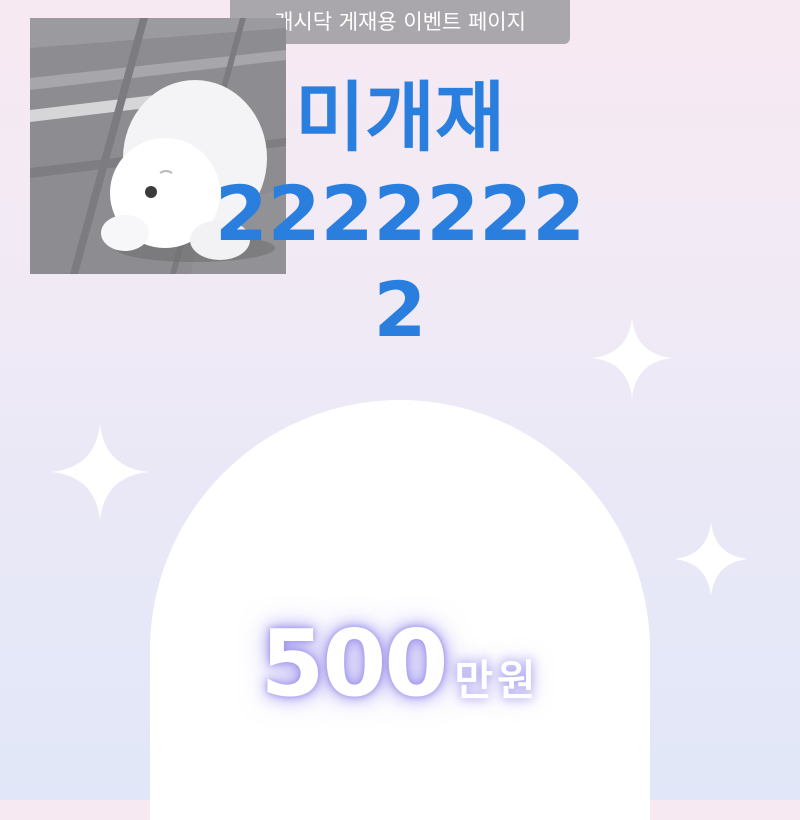  I want to click on headline-line-3: 2, so click(400, 309).